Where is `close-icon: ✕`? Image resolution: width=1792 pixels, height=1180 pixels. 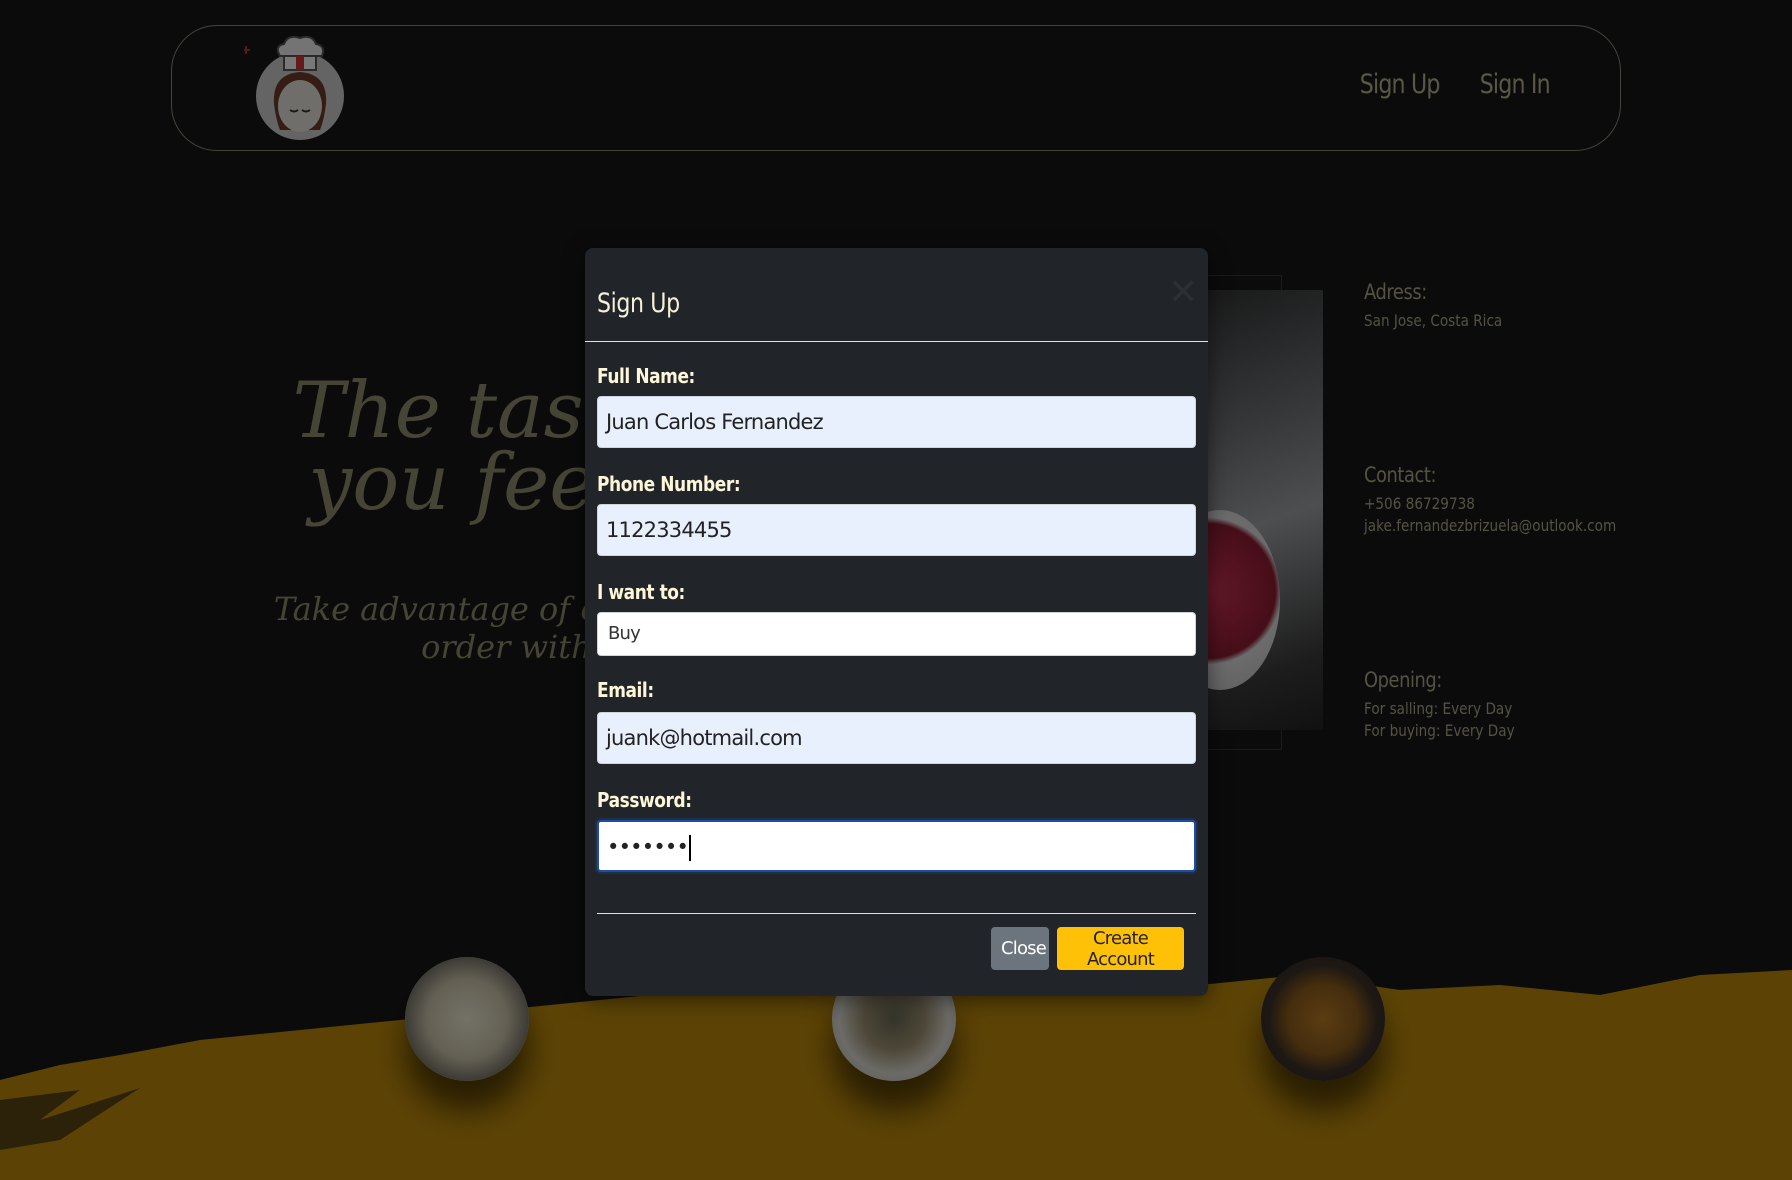
close-icon: ✕ is located at coordinates (1183, 293).